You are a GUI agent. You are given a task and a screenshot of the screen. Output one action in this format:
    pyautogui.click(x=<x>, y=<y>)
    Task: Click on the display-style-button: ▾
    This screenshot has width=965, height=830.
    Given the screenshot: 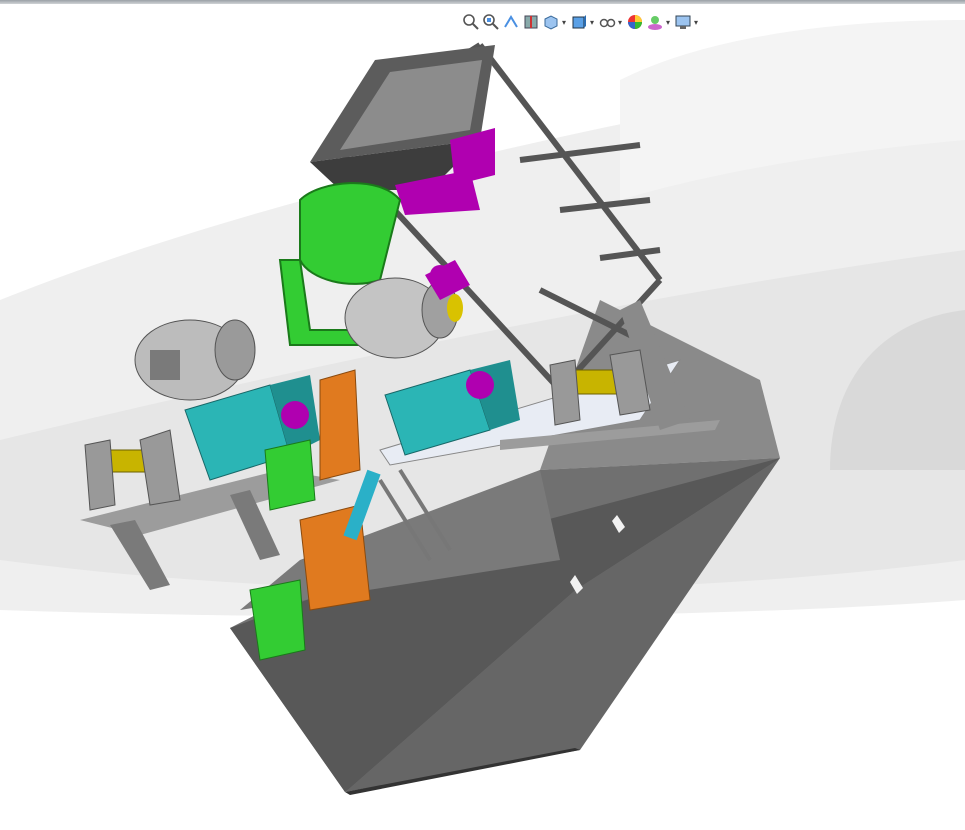 What is the action you would take?
    pyautogui.click(x=583, y=22)
    